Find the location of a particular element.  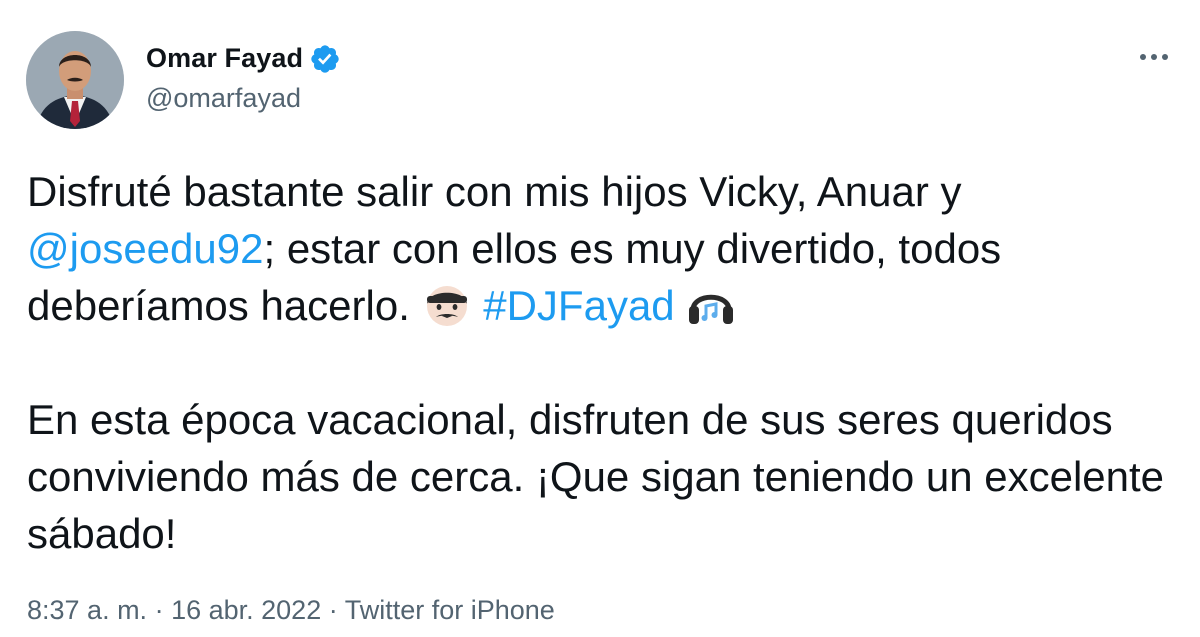

avatar is located at coordinates (75, 80).